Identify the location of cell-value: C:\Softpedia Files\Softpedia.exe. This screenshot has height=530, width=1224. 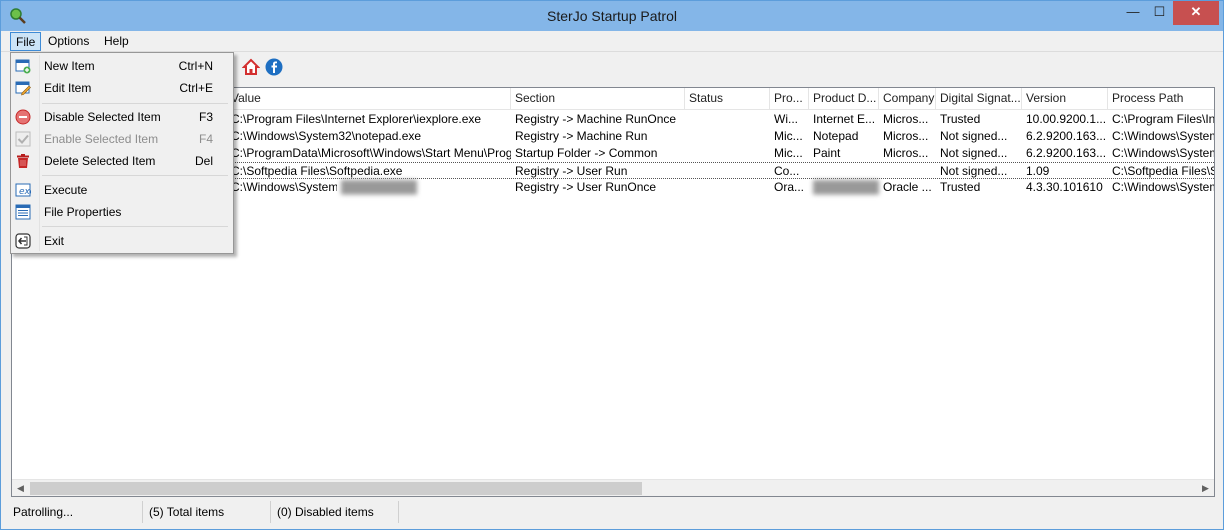
(317, 171).